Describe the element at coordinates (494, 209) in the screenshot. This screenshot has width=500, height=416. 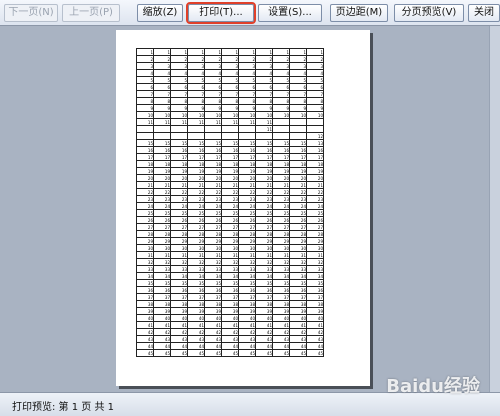
I see `vertical-scrollbar` at that location.